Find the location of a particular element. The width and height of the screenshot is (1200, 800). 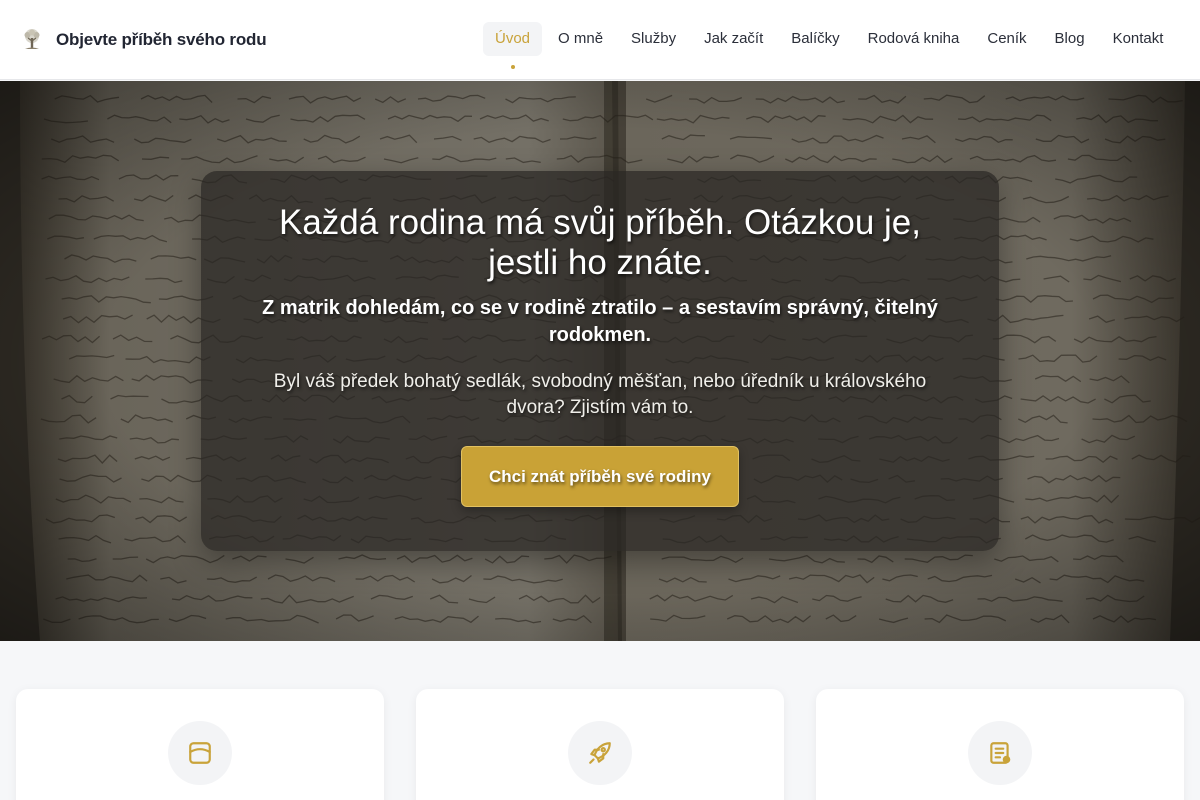

rocket-icon is located at coordinates (600, 753).